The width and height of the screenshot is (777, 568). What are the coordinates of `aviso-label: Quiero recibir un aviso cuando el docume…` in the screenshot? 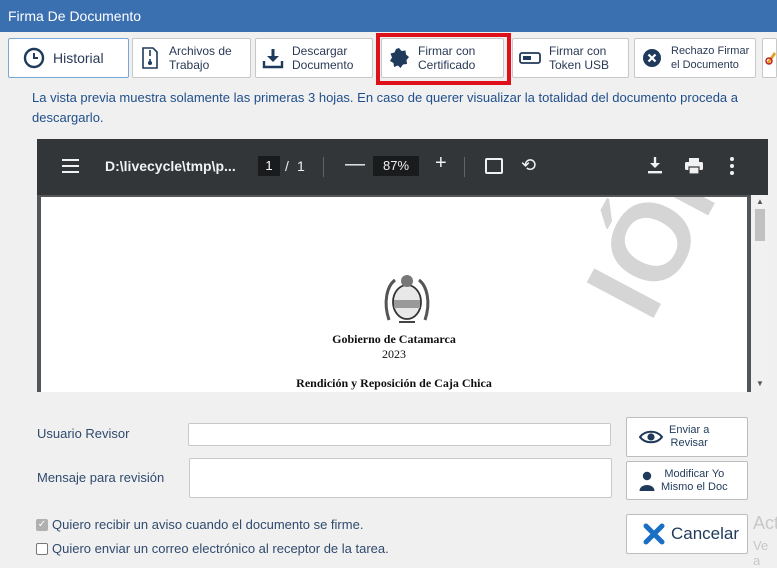 It's located at (208, 524).